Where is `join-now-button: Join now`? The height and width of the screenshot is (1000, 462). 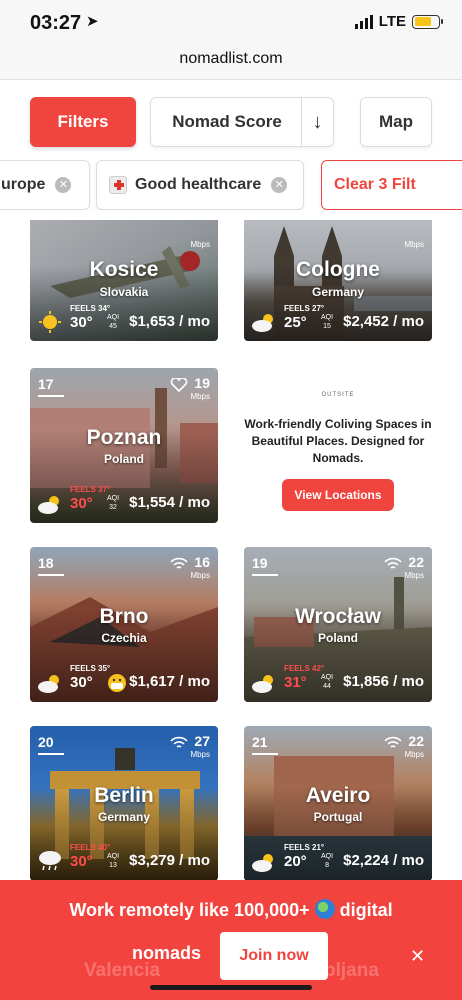
join-now-button: Join now is located at coordinates (274, 956).